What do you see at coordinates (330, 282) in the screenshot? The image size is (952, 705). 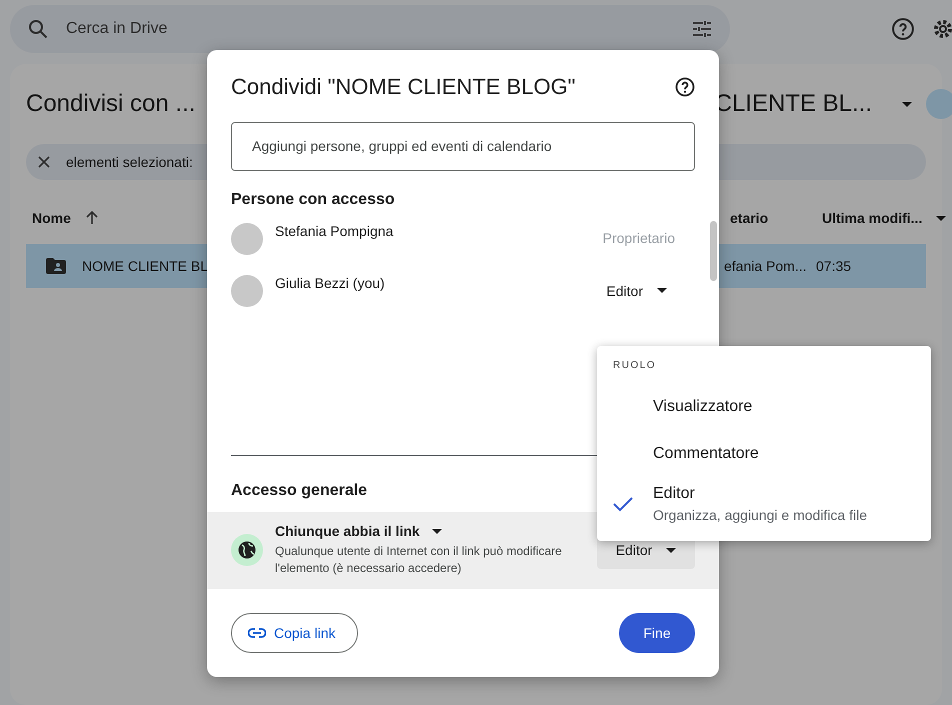 I see `person-name: Giulia Bezzi (you)` at bounding box center [330, 282].